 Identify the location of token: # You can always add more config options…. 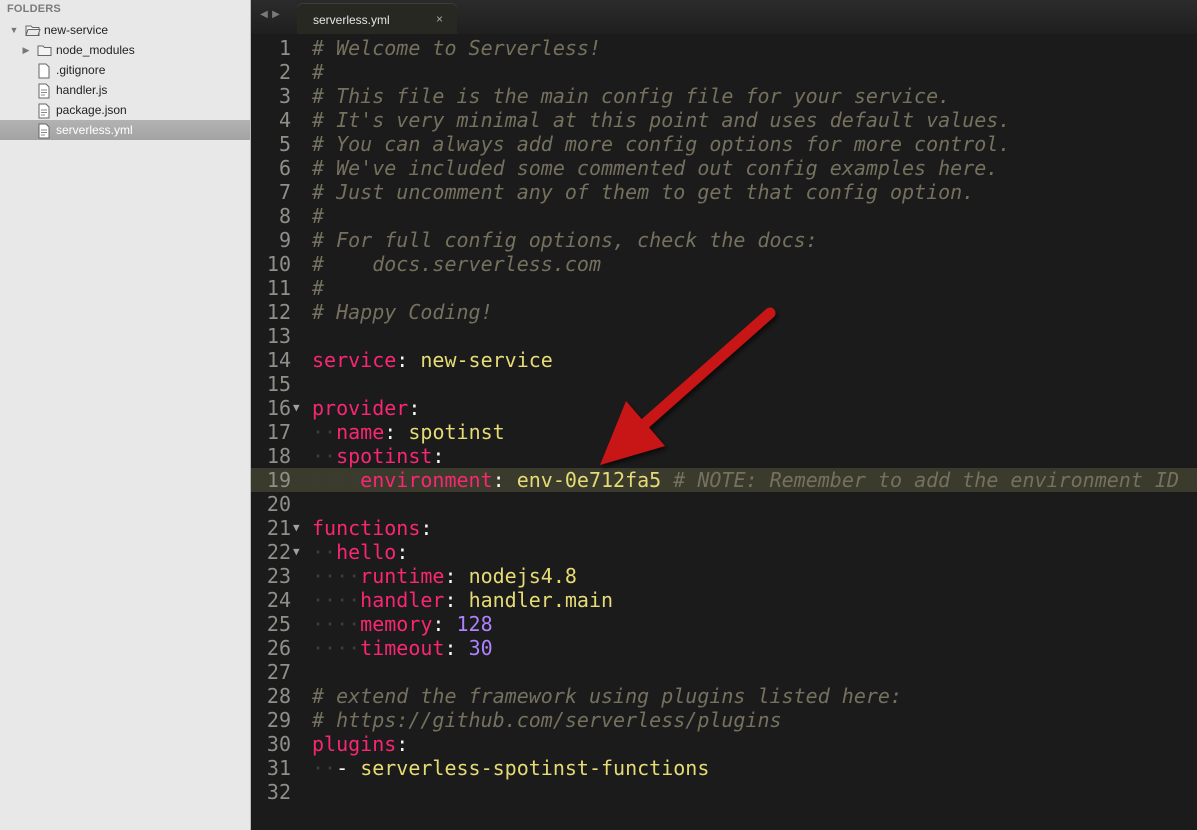
(661, 144).